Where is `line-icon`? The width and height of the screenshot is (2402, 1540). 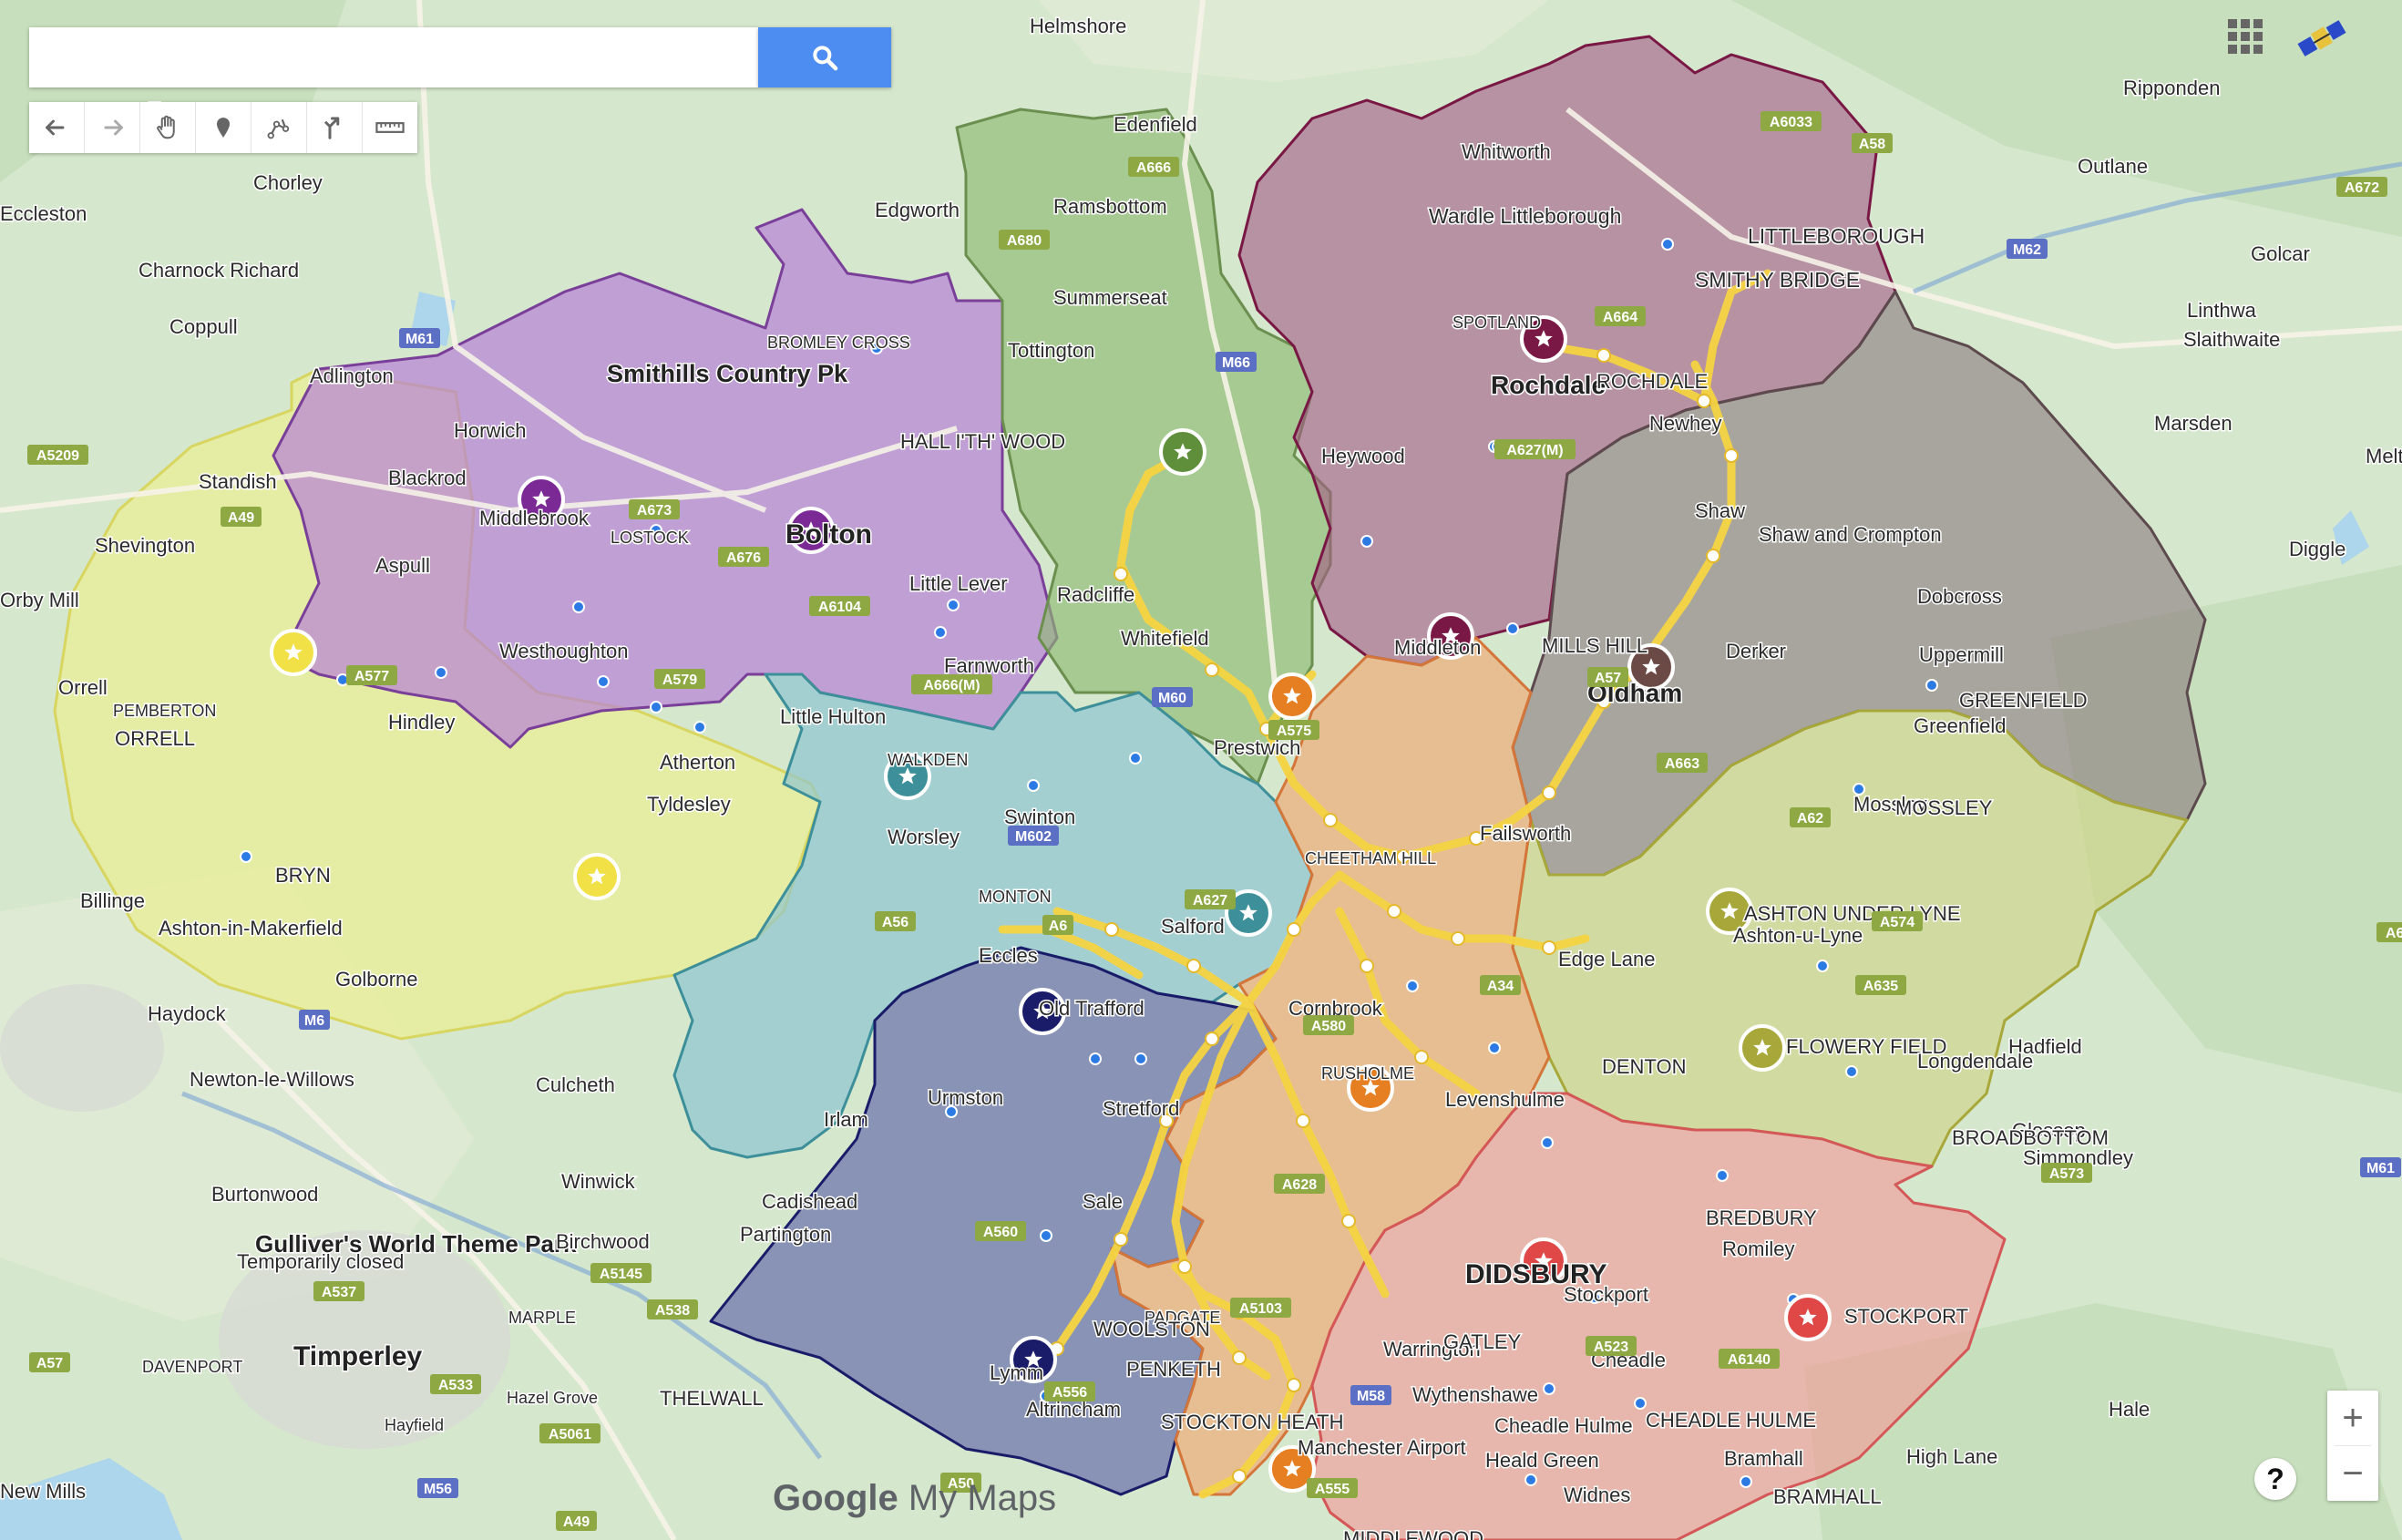
line-icon is located at coordinates (279, 128).